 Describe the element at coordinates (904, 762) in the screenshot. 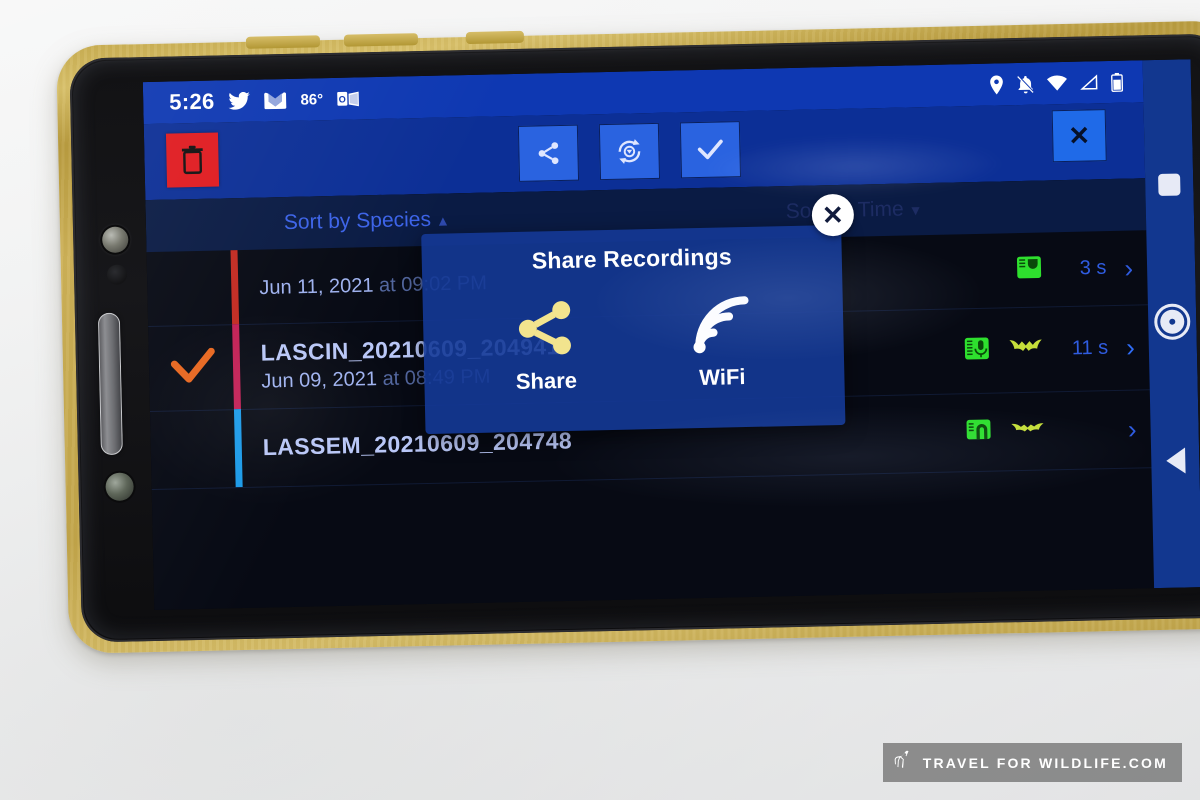

I see `giraffe-icon` at that location.